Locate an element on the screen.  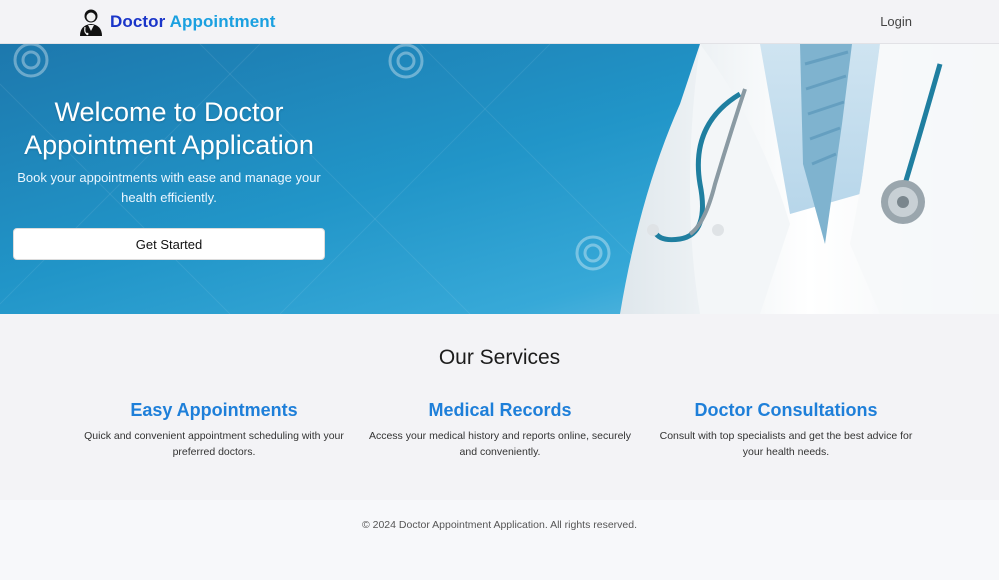
get-started-button: Get Started is located at coordinates (169, 244).